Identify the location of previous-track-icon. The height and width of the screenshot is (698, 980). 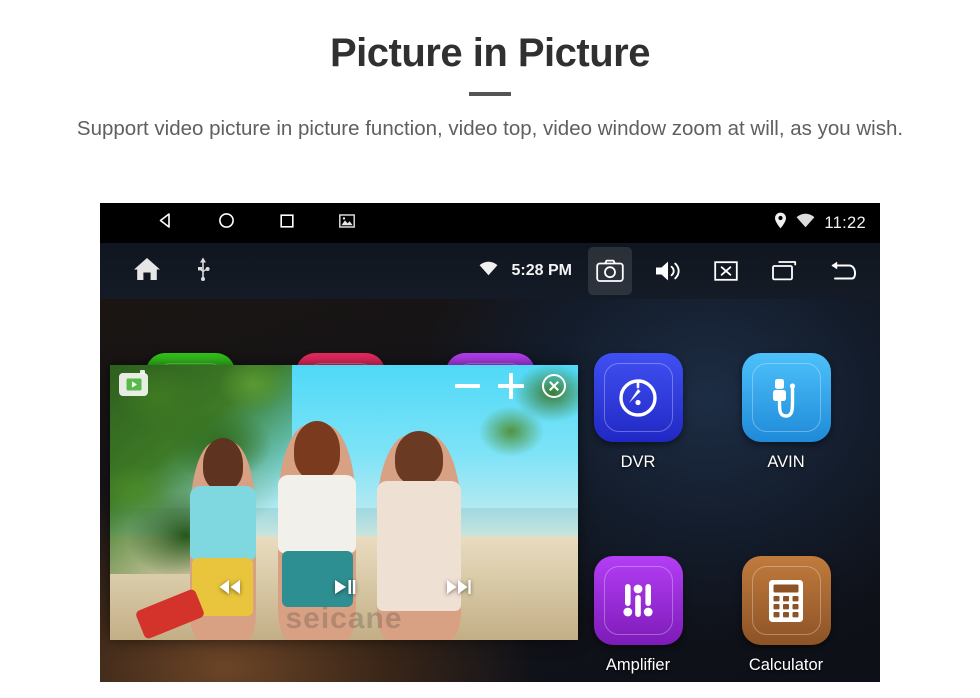
(230, 589).